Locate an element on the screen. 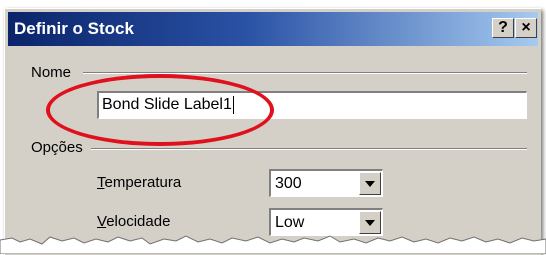 The image size is (546, 255). opcoes-group-label: Opções is located at coordinates (59, 147).